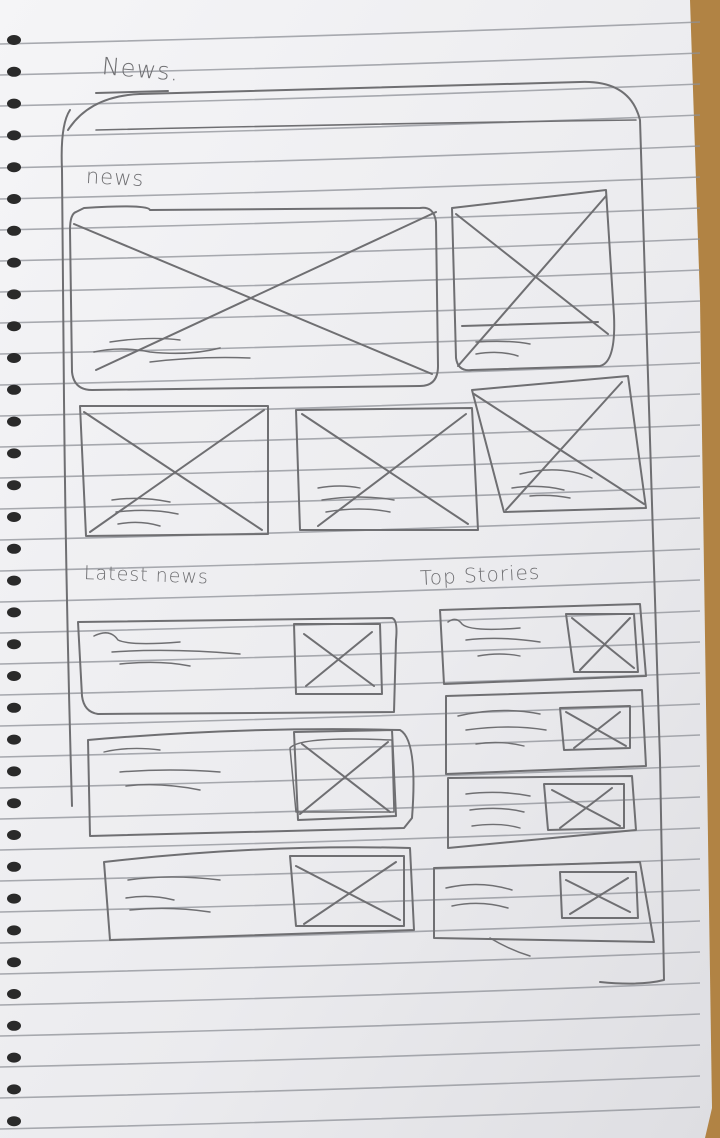 This screenshot has height=1138, width=720. I want to click on latest-news-heading: Latest news, so click(146, 575).